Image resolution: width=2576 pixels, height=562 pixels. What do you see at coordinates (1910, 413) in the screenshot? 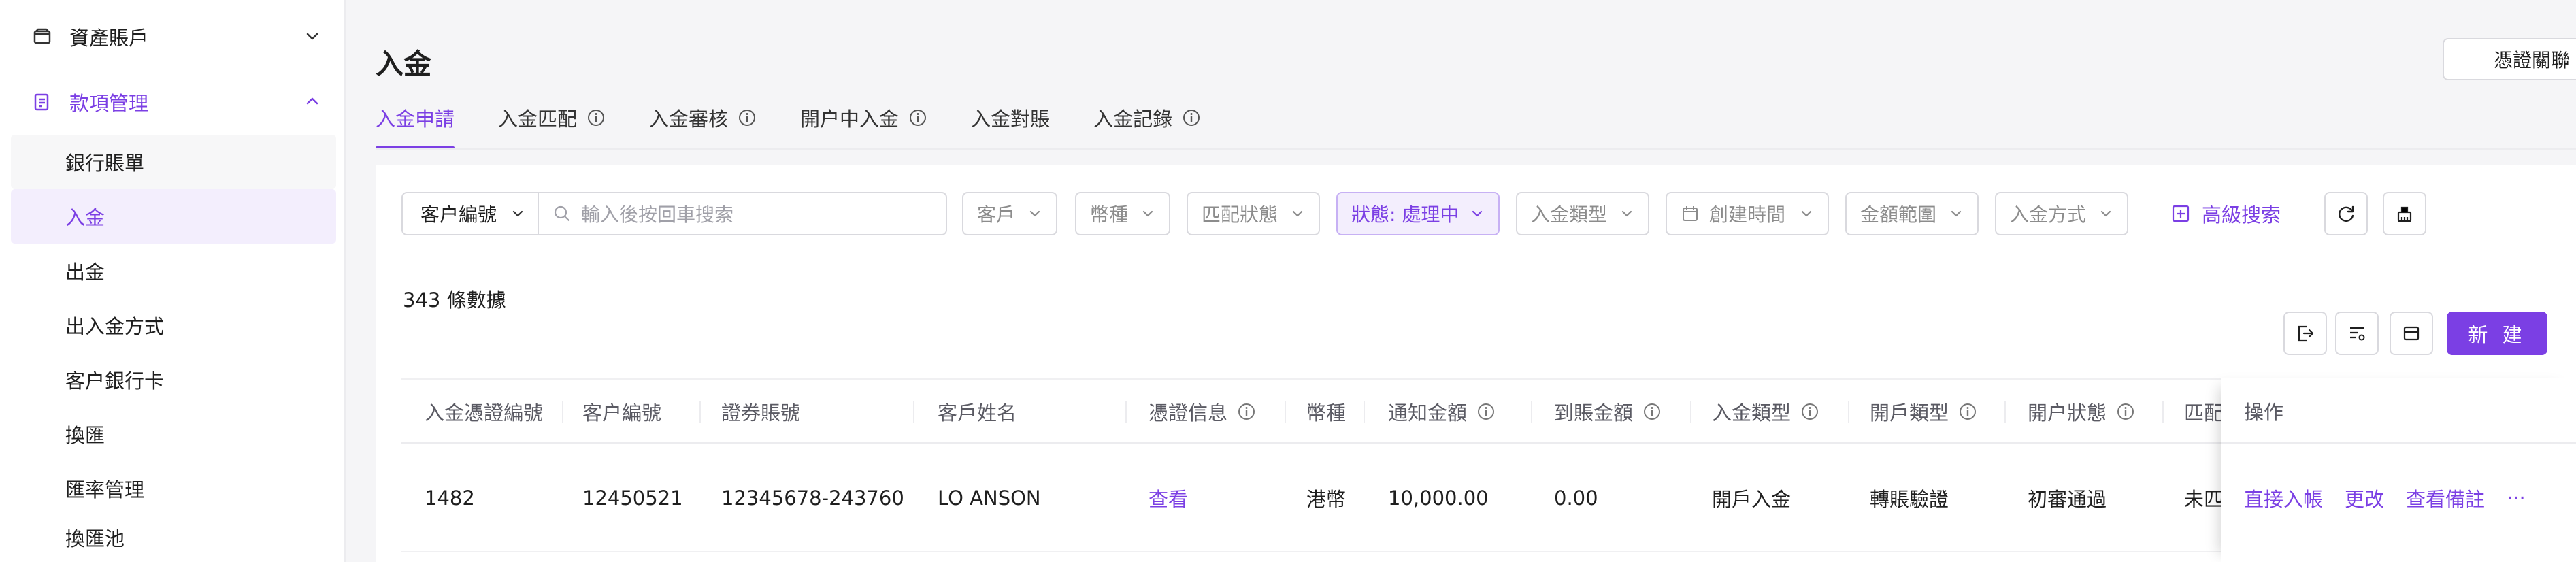
I see `column-header-label: 開戶類型` at bounding box center [1910, 413].